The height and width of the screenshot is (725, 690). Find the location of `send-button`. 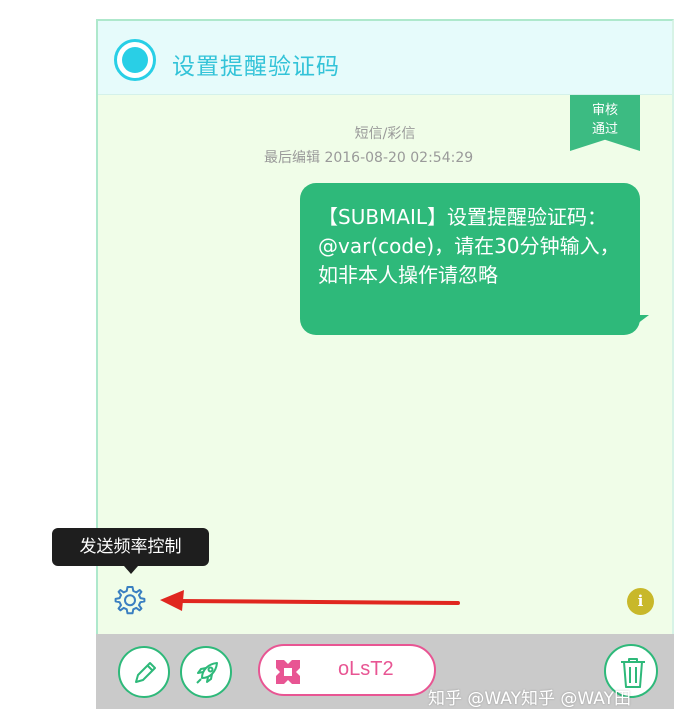

send-button is located at coordinates (206, 672).